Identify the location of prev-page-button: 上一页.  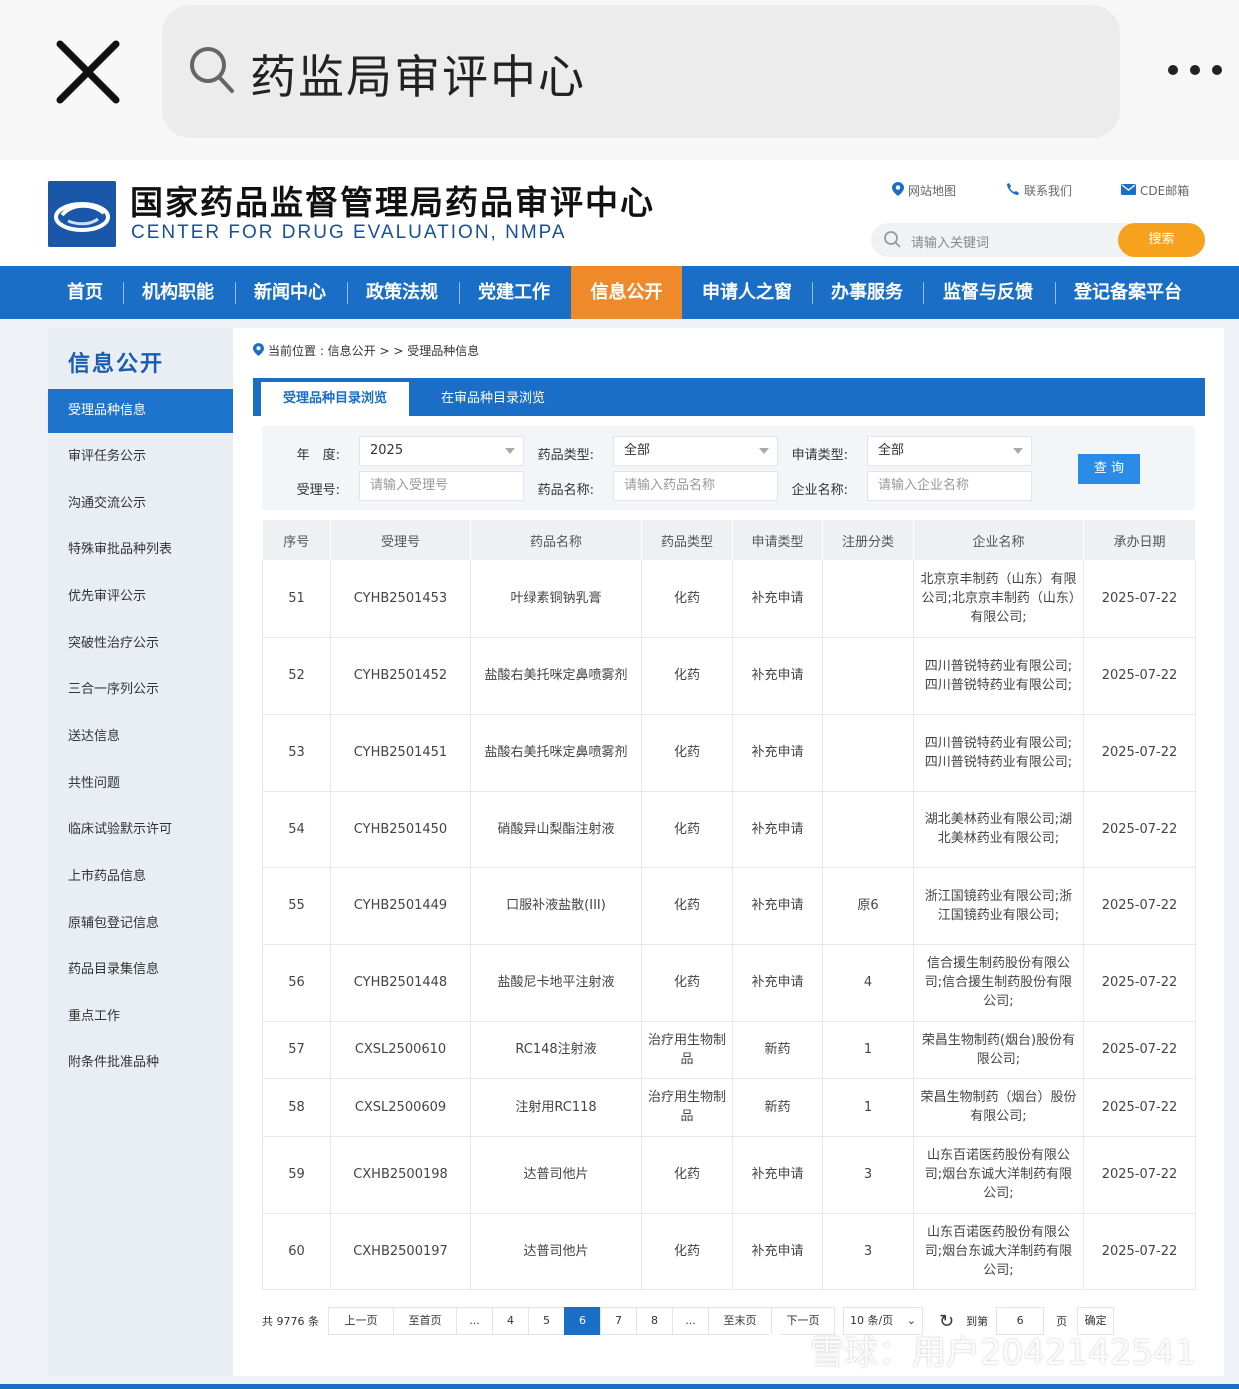
(361, 1321).